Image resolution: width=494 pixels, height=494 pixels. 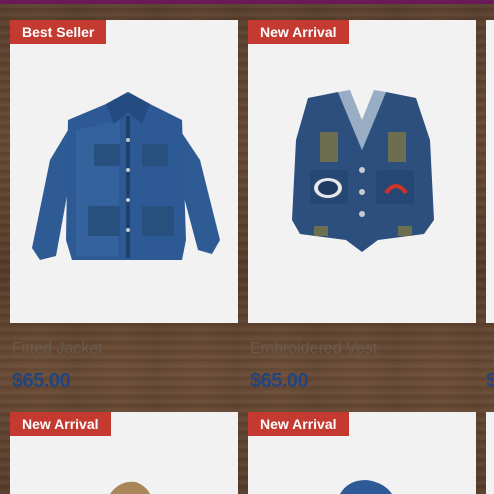 I want to click on denim-vest-image, so click(x=363, y=171).